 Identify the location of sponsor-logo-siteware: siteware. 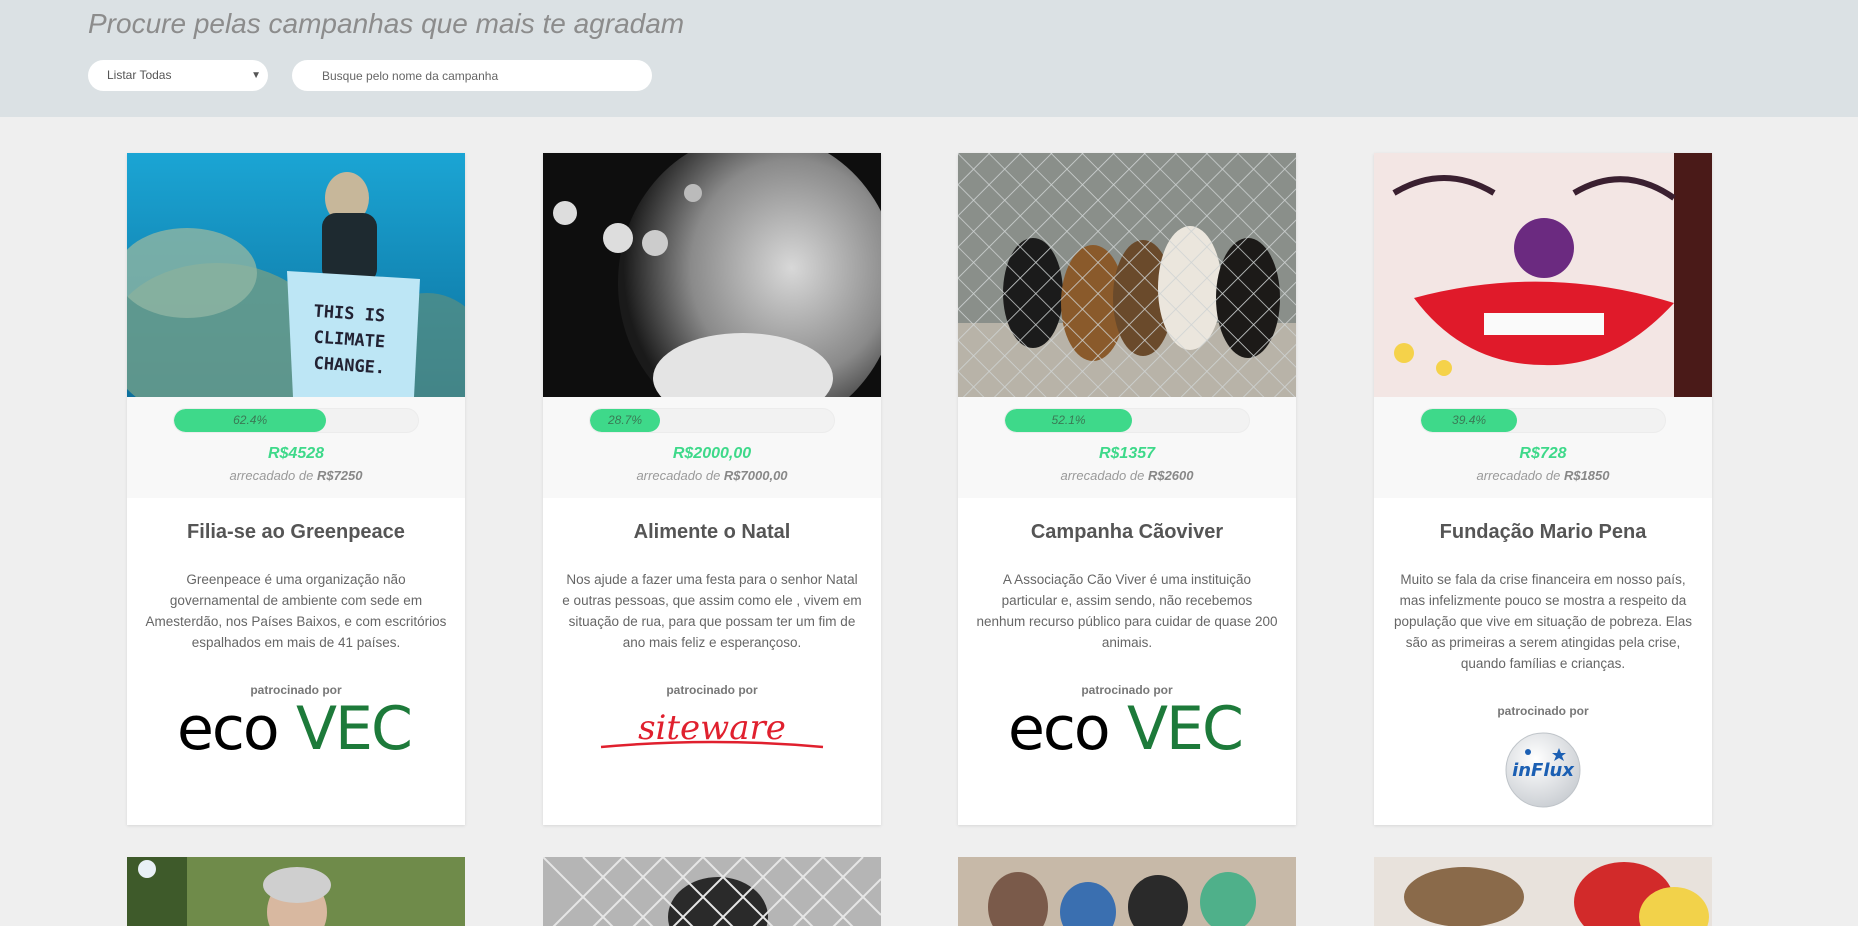
(712, 733).